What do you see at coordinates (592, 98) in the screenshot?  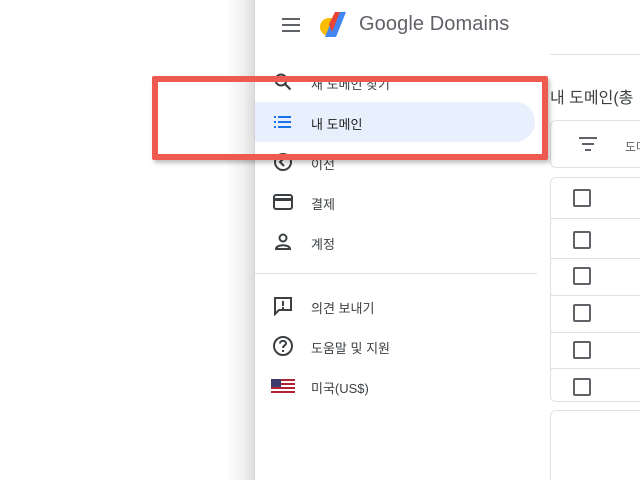 I see `page-title: 내 도메인(총` at bounding box center [592, 98].